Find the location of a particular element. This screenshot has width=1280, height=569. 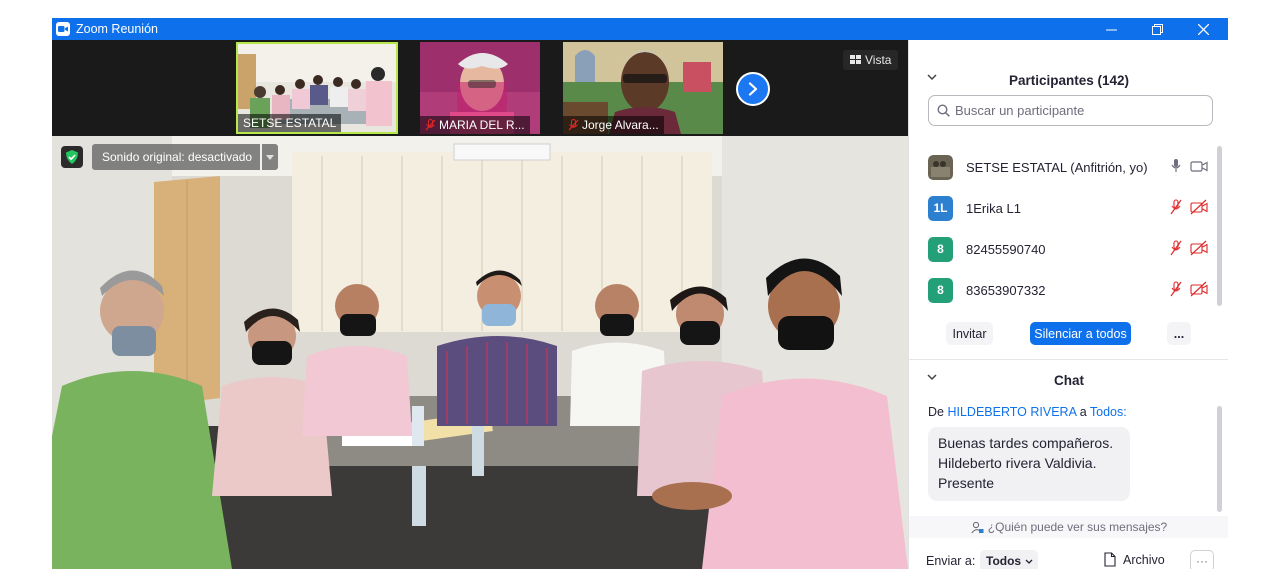

chevron-right-icon is located at coordinates (753, 89).